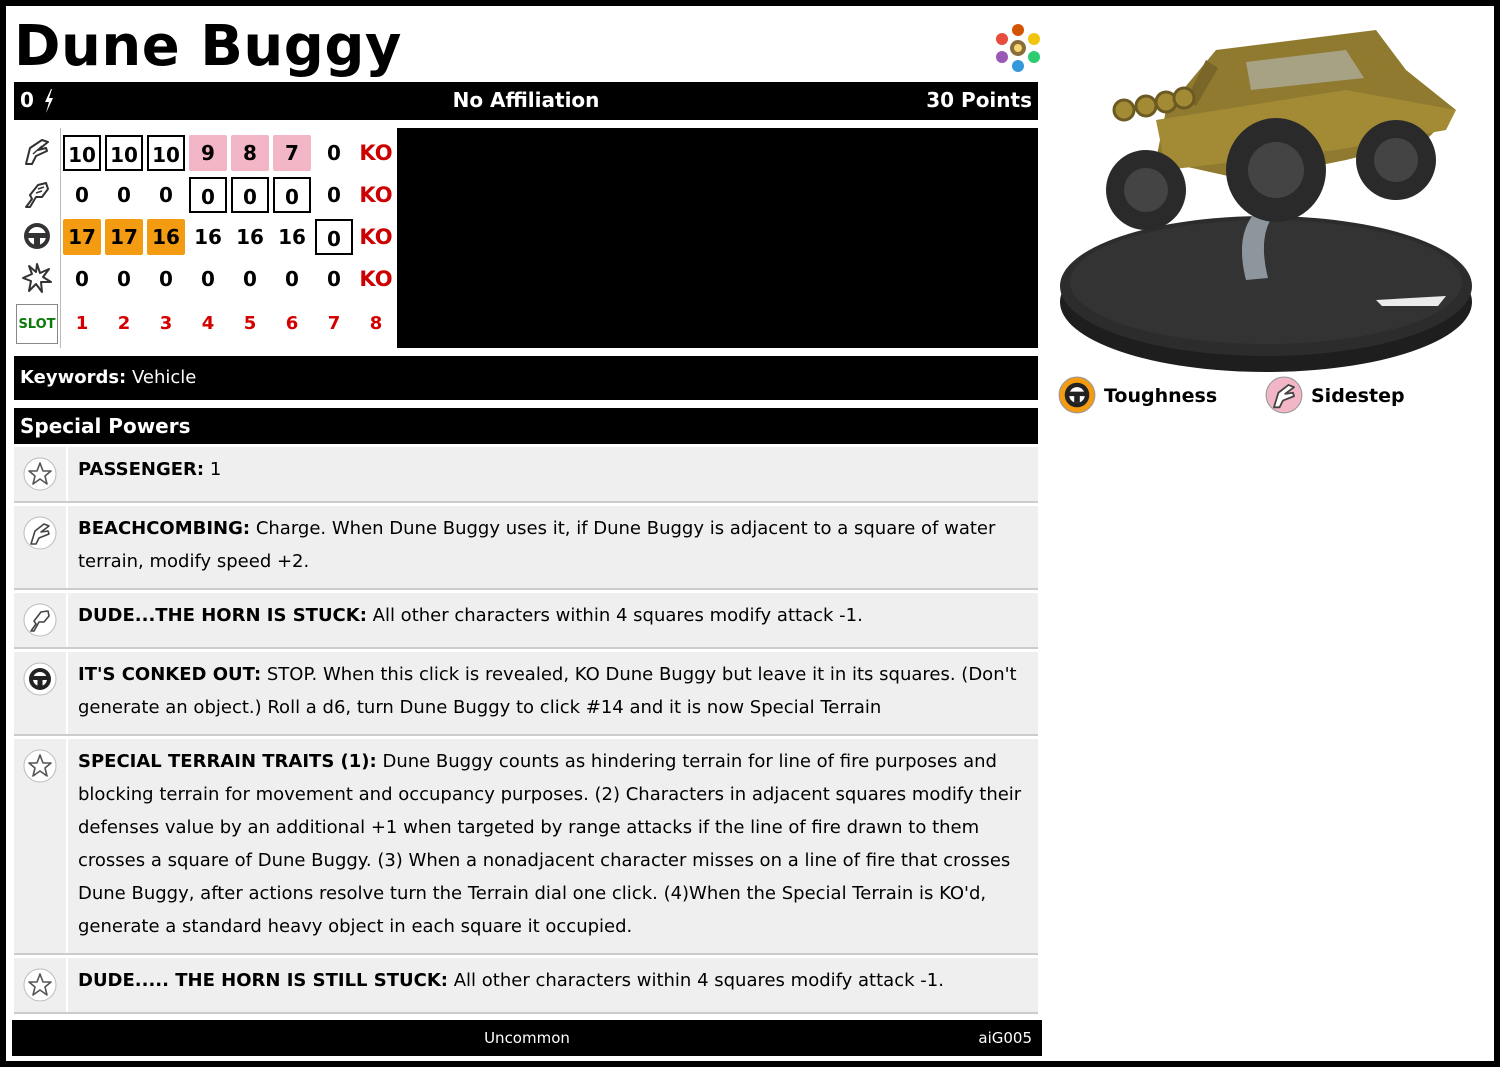 Image resolution: width=1500 pixels, height=1067 pixels. What do you see at coordinates (1018, 48) in the screenshot?
I see `infinity-gems-icon` at bounding box center [1018, 48].